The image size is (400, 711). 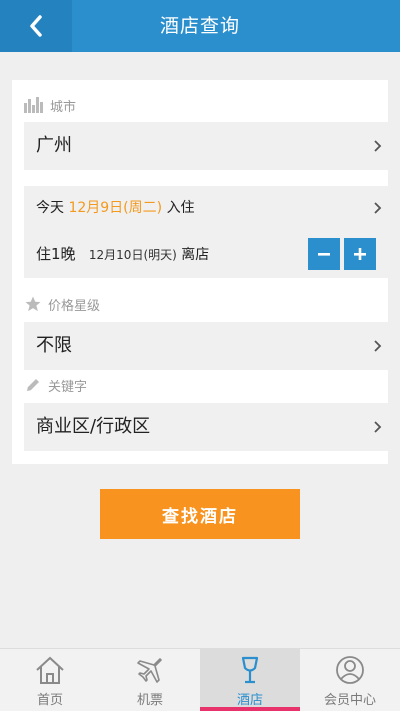 What do you see at coordinates (207, 208) in the screenshot?
I see `checkin-date-selector: 今天 12月9日(周二) 入住` at bounding box center [207, 208].